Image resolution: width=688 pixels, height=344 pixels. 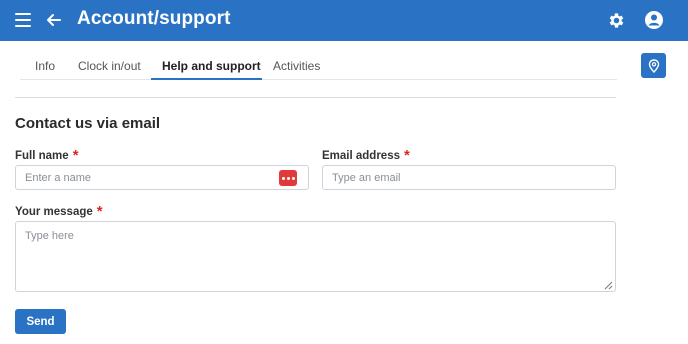 I want to click on app-bar: Account/support, so click(x=344, y=20).